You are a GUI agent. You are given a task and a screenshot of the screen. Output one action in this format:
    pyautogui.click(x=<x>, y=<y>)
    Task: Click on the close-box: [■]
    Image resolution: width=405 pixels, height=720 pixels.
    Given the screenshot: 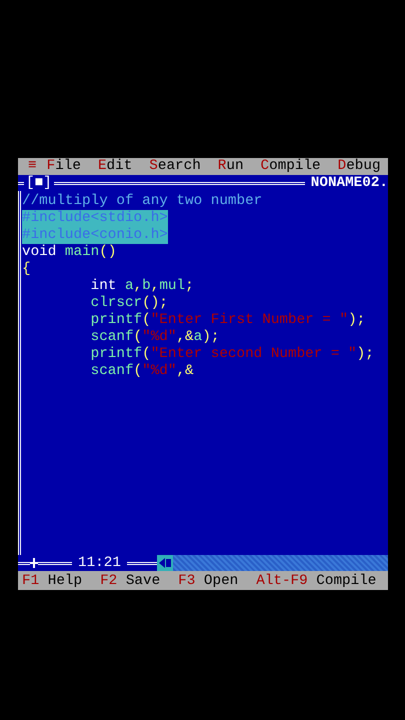 What is the action you would take?
    pyautogui.click(x=39, y=183)
    